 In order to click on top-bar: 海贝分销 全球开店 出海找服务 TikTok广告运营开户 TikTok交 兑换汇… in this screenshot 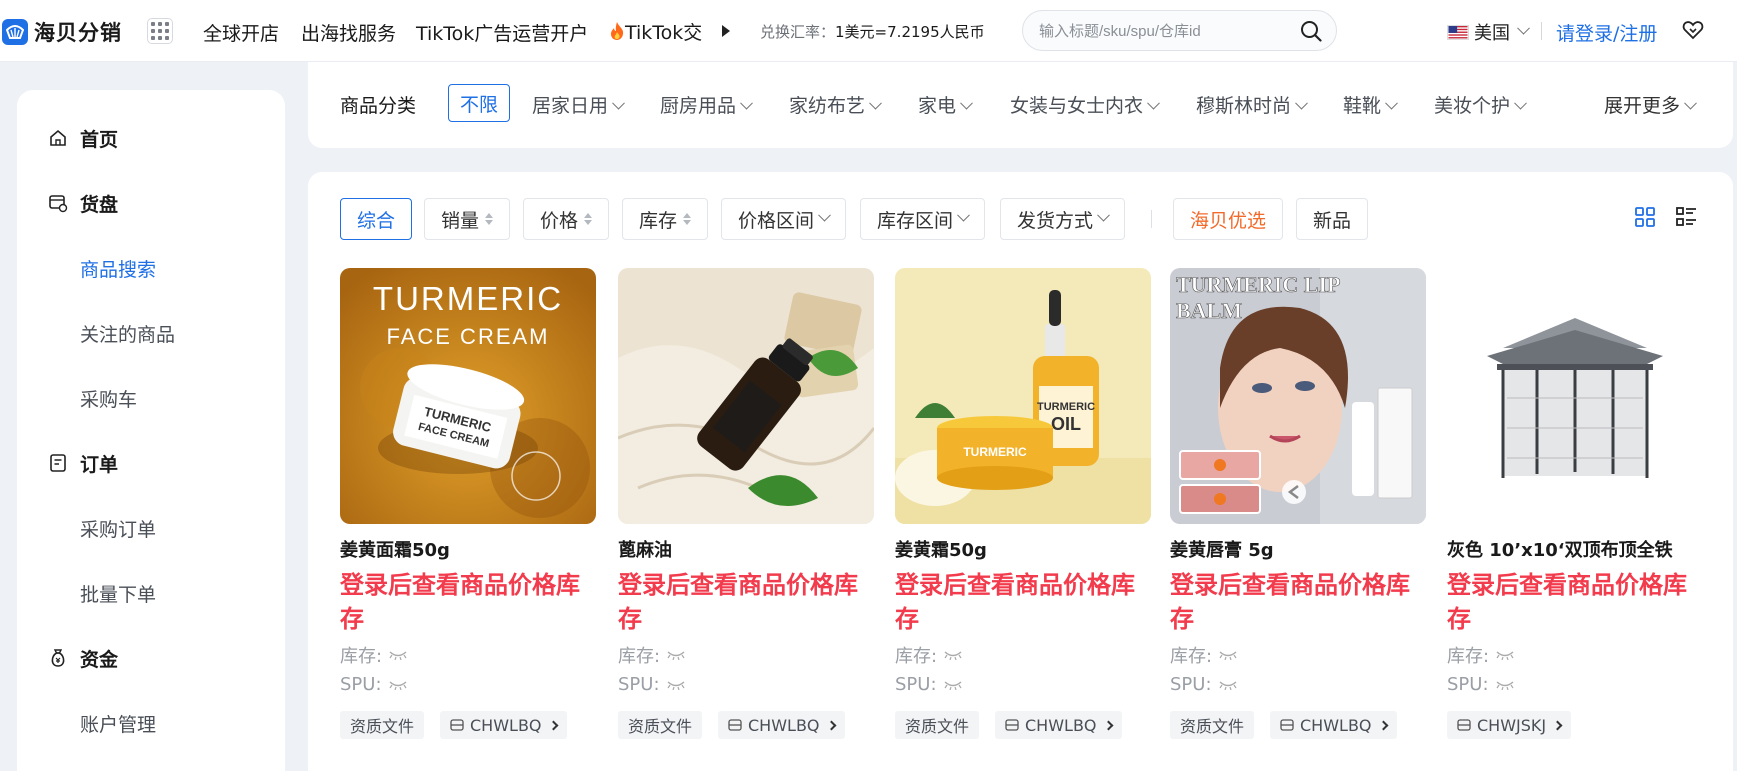, I will do `click(868, 31)`.